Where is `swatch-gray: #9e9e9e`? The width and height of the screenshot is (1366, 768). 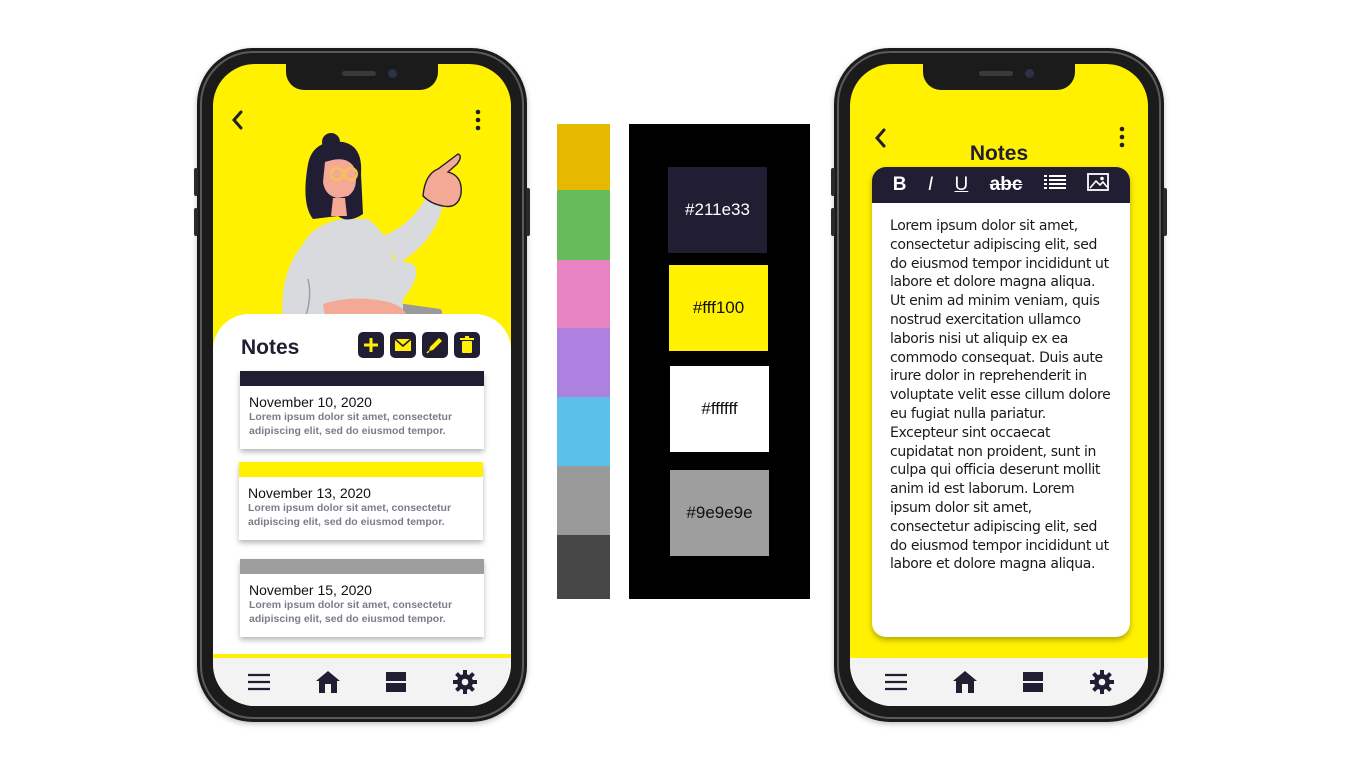
swatch-gray: #9e9e9e is located at coordinates (719, 513).